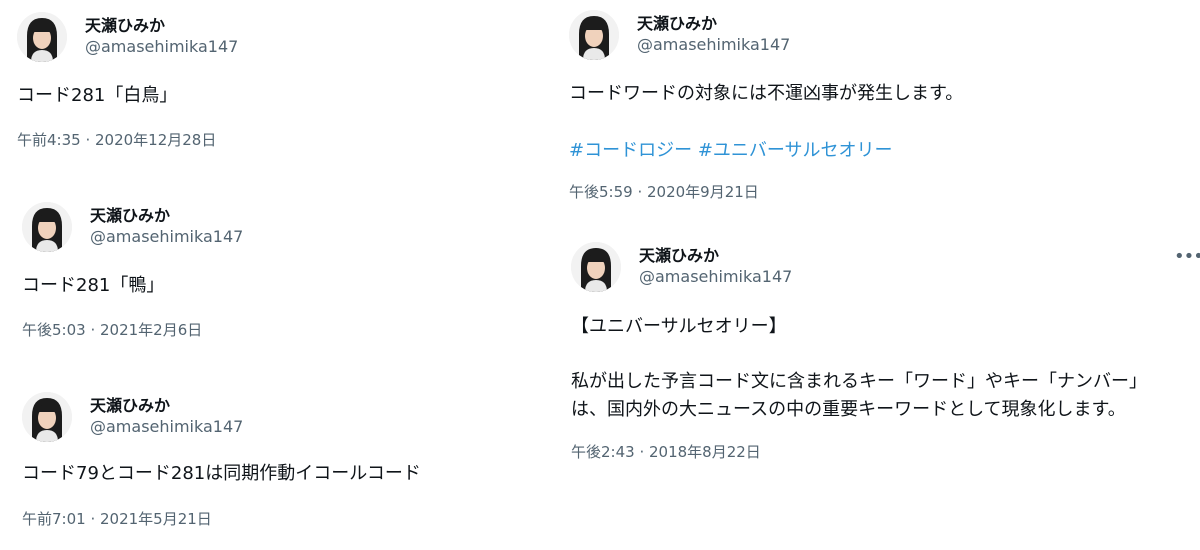 The image size is (1200, 550). What do you see at coordinates (666, 451) in the screenshot?
I see `tweet-timestamp: 午後2:43 · 2018年8月22日` at bounding box center [666, 451].